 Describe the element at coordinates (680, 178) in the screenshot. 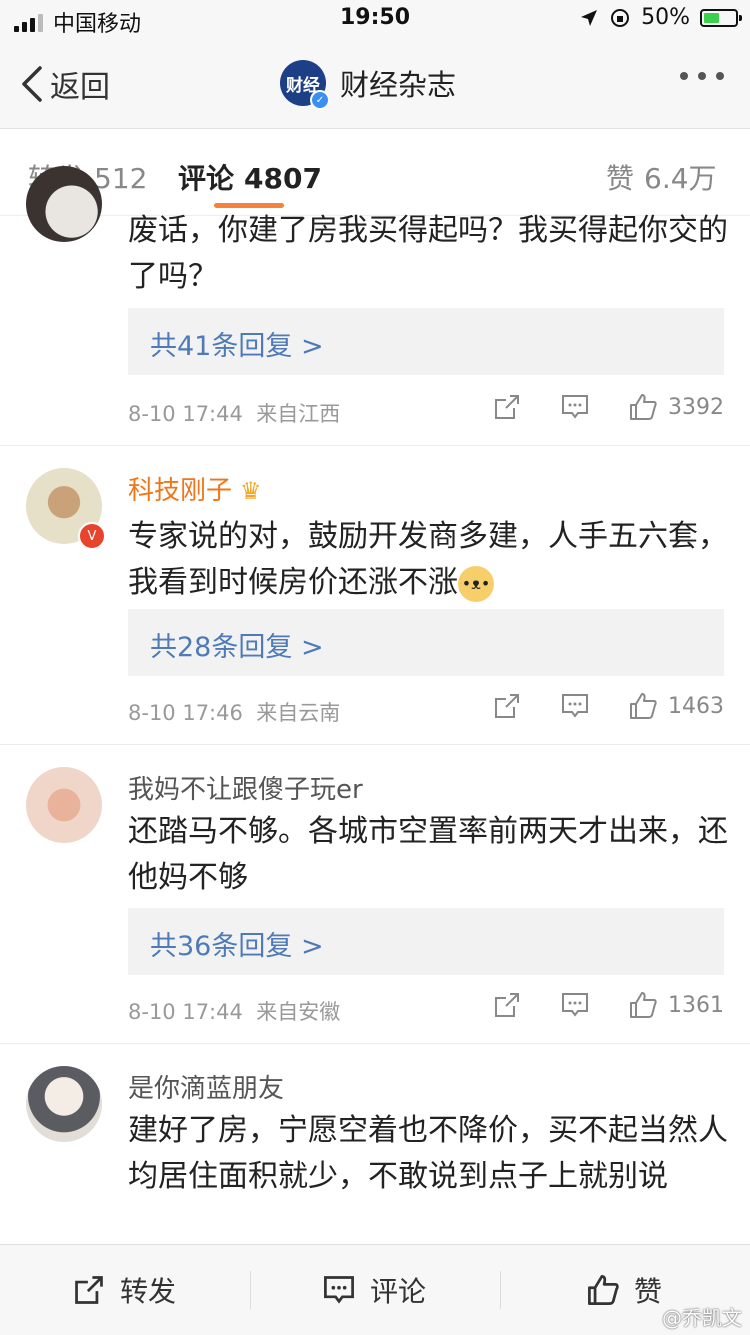

I see `tab-count: 6.4万` at that location.